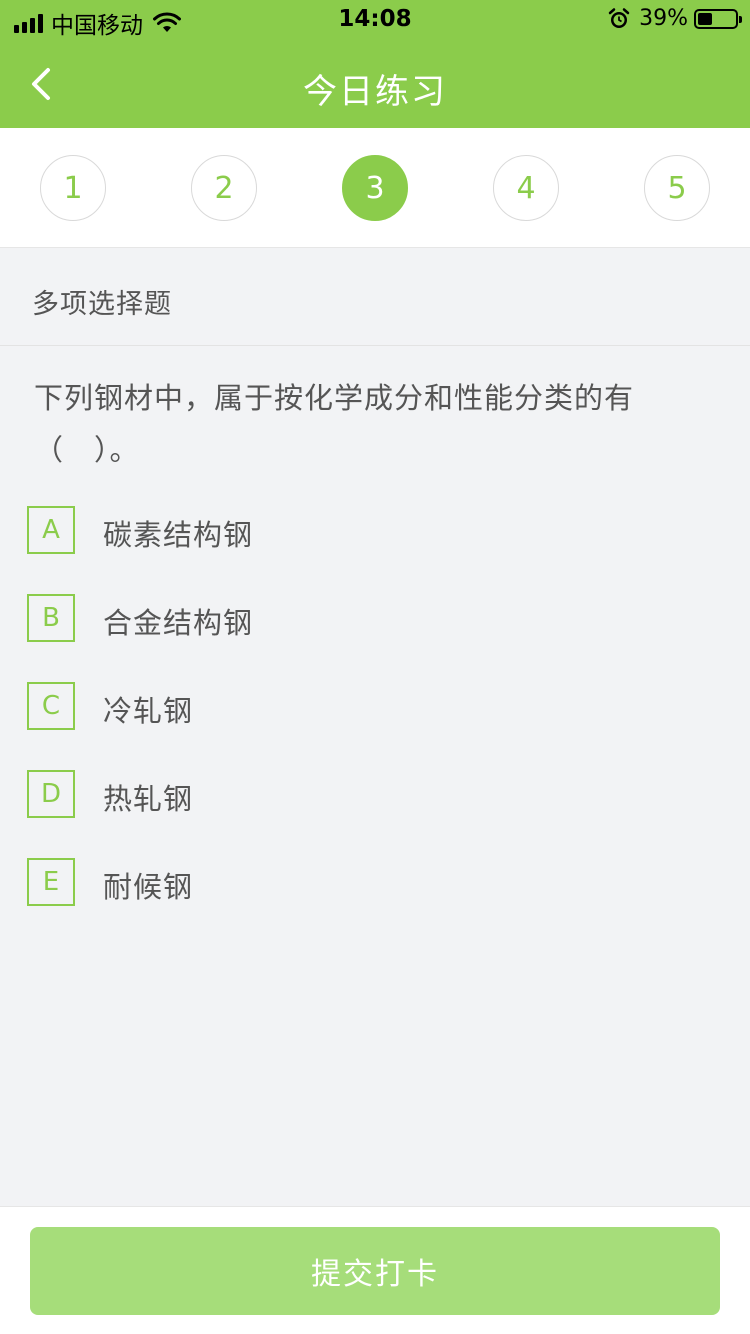  What do you see at coordinates (377, 795) in the screenshot?
I see `option-d: D 热轧钢` at bounding box center [377, 795].